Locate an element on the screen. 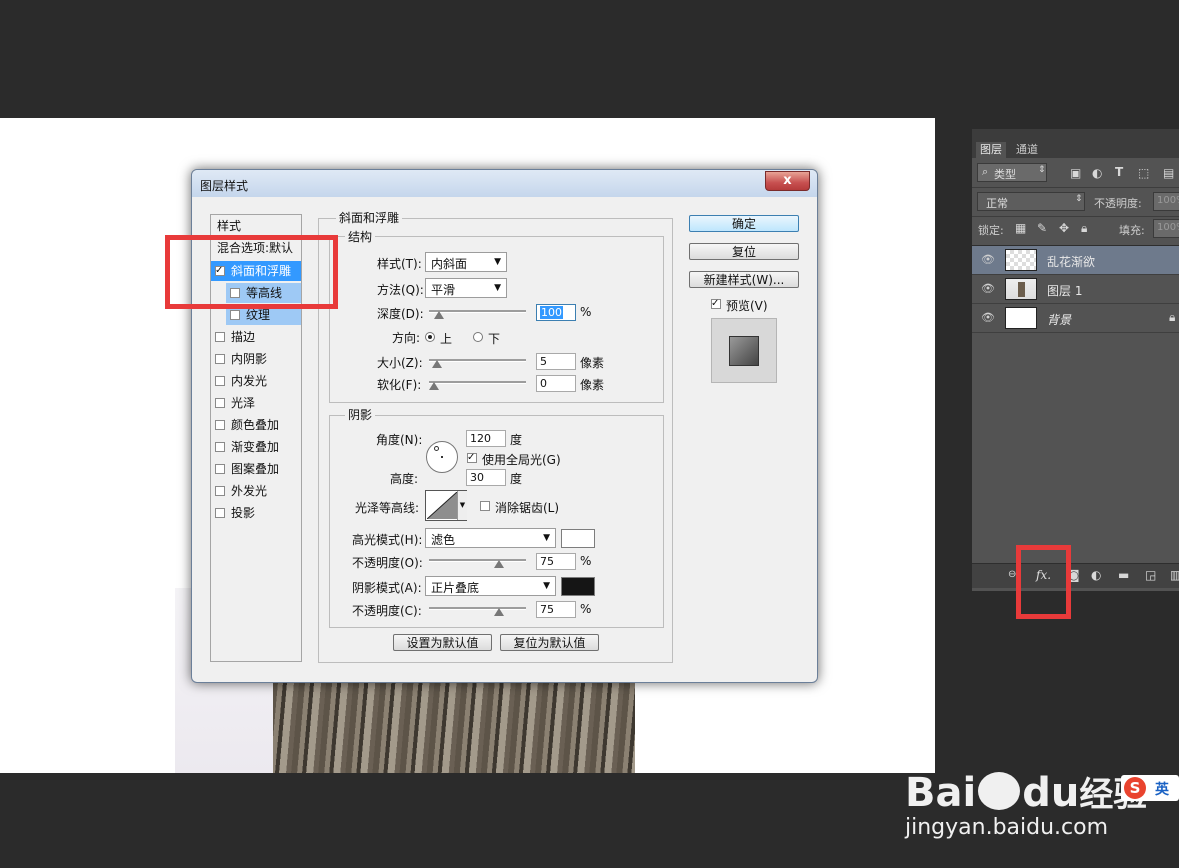  size-input: 5 is located at coordinates (556, 361).